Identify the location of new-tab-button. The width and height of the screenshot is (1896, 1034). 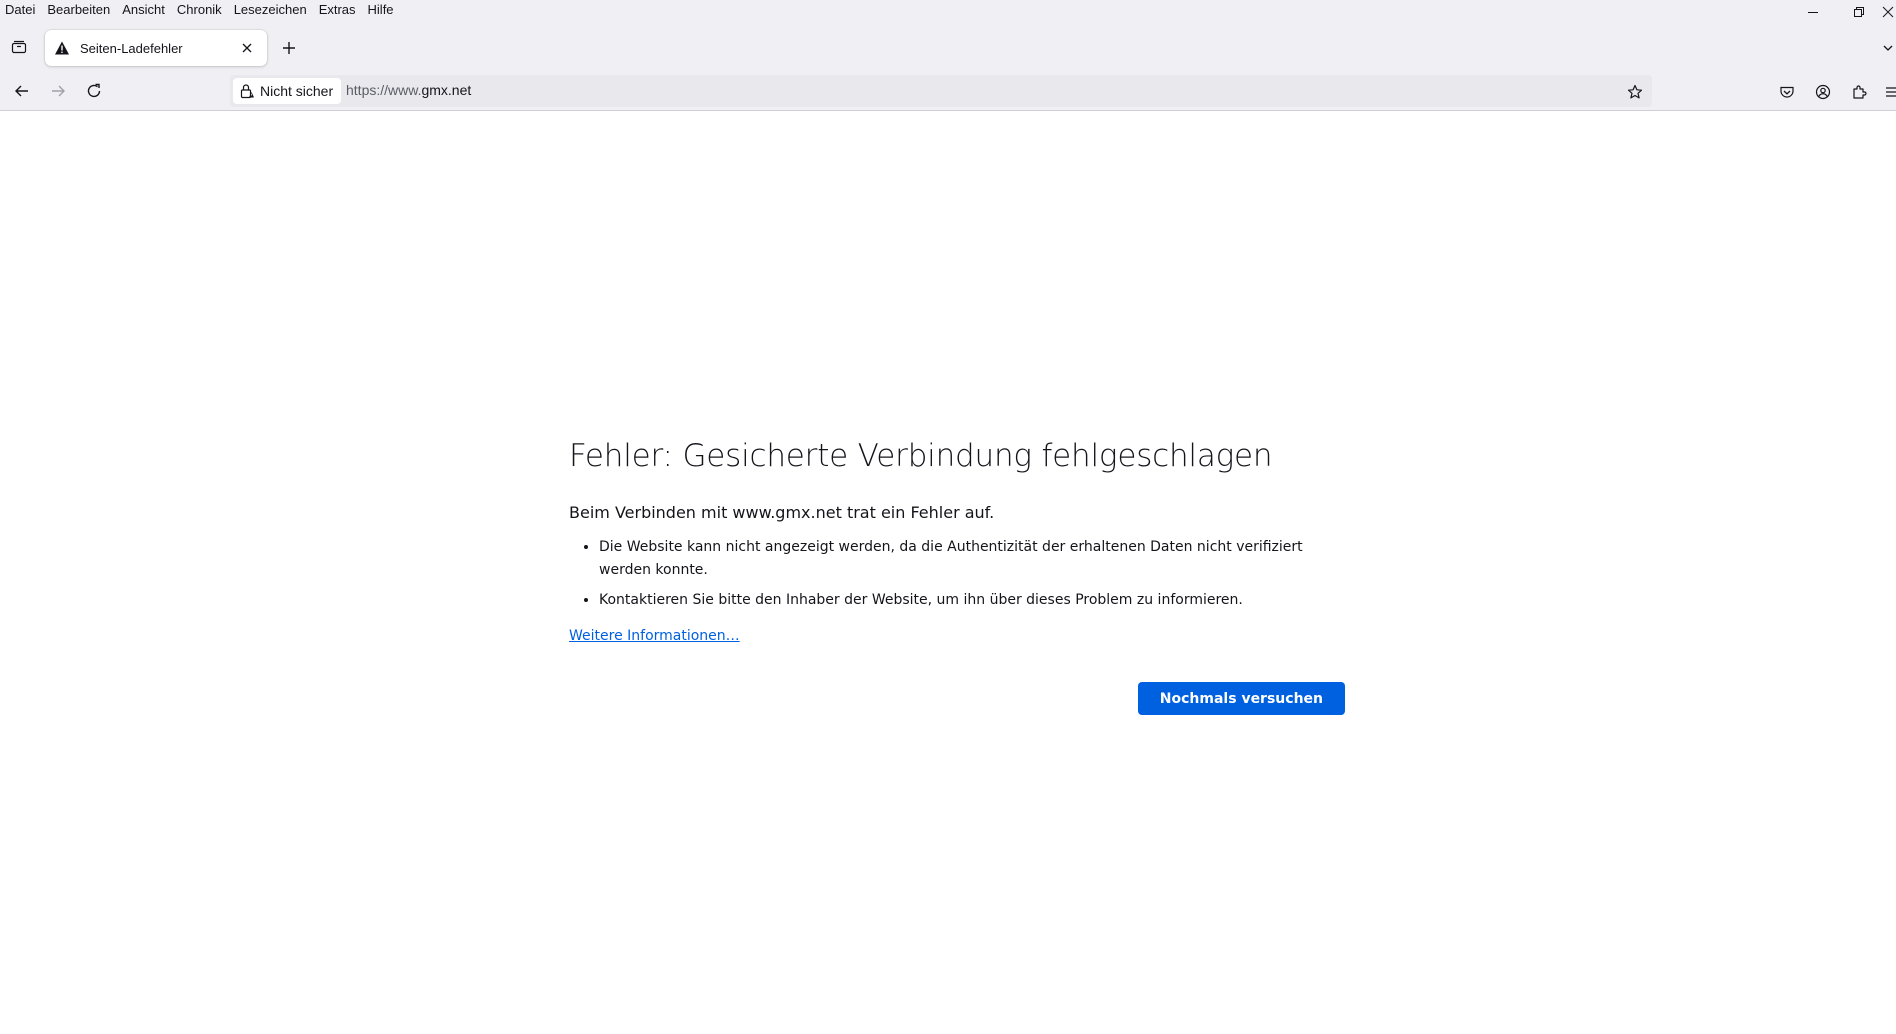
(289, 48).